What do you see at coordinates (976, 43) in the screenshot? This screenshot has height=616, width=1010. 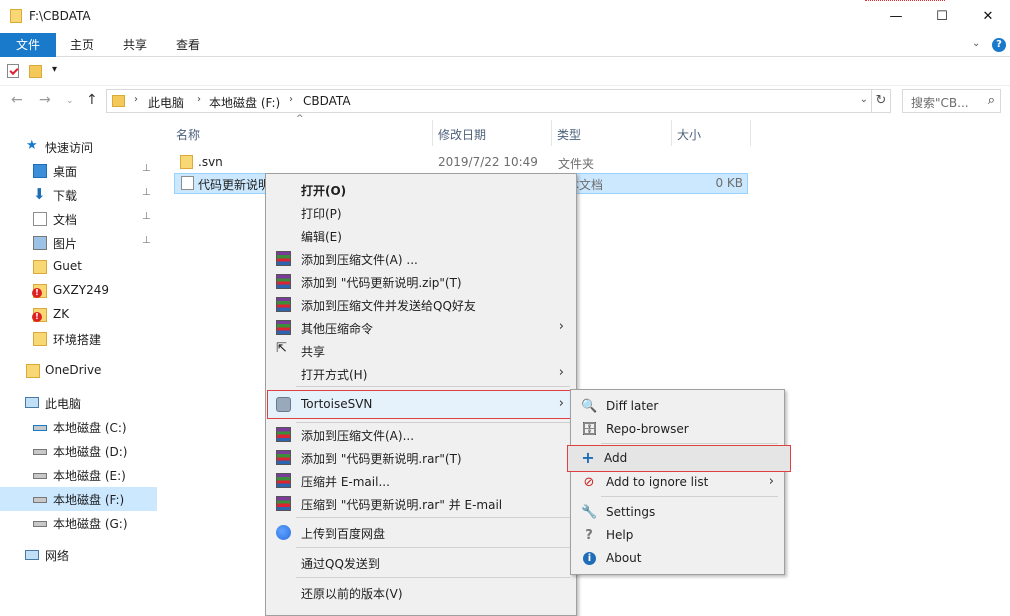 I see `expand-ribbon-icon: ⌄` at bounding box center [976, 43].